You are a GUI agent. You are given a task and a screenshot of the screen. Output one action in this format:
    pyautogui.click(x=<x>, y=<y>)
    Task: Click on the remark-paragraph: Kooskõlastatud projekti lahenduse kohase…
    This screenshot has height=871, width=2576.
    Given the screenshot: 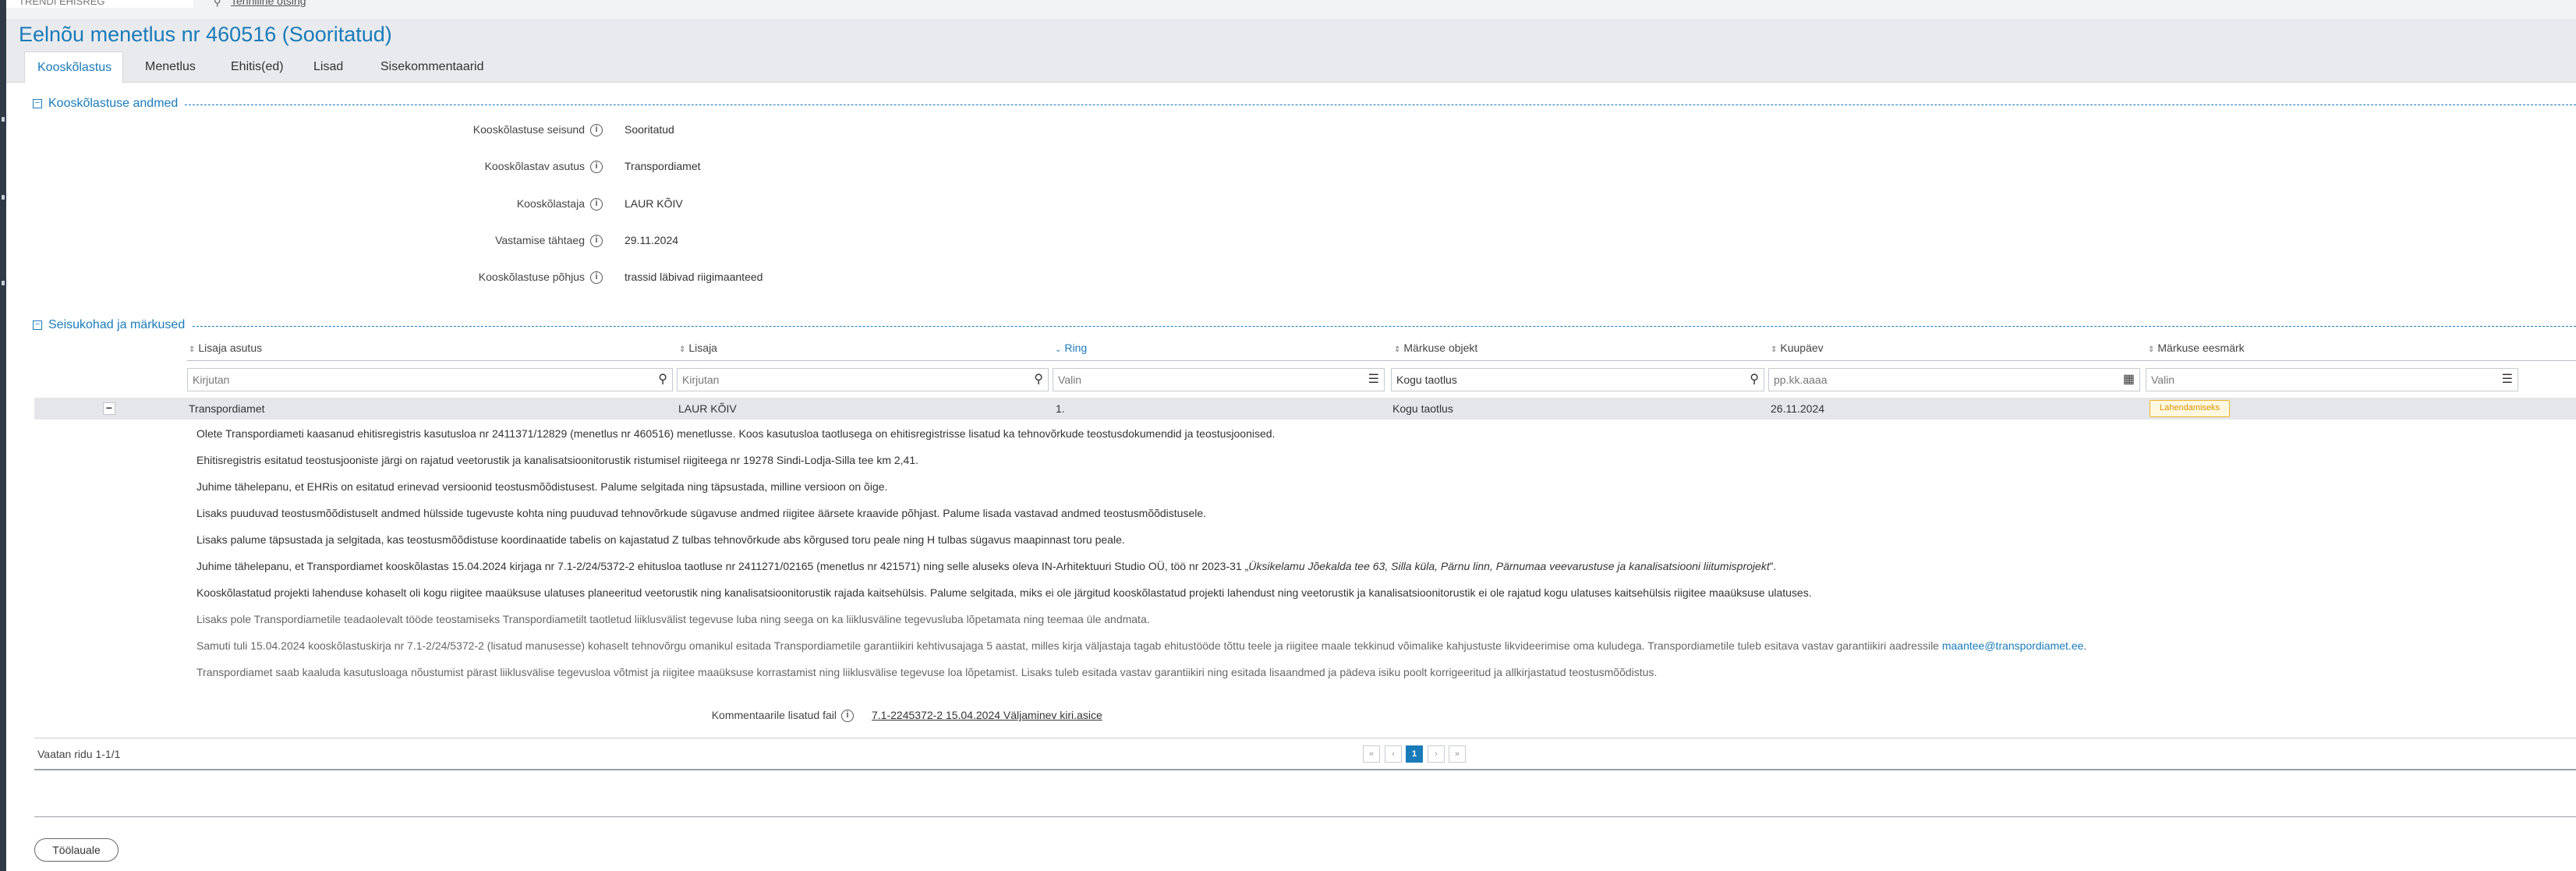 What is the action you would take?
    pyautogui.click(x=1004, y=592)
    